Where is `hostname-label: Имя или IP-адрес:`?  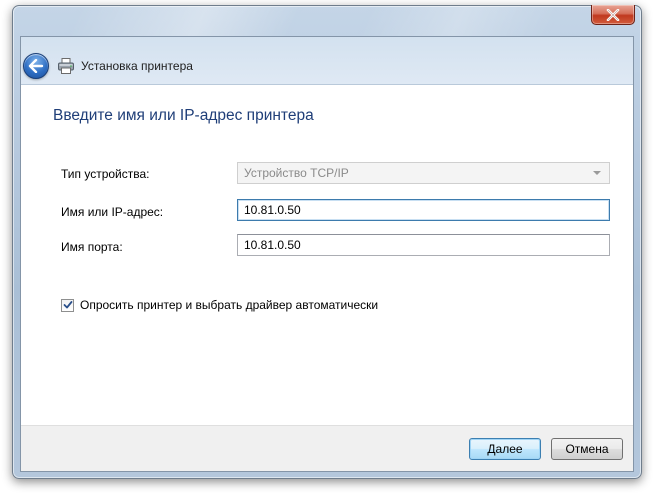 hostname-label: Имя или IP-адрес: is located at coordinates (112, 212).